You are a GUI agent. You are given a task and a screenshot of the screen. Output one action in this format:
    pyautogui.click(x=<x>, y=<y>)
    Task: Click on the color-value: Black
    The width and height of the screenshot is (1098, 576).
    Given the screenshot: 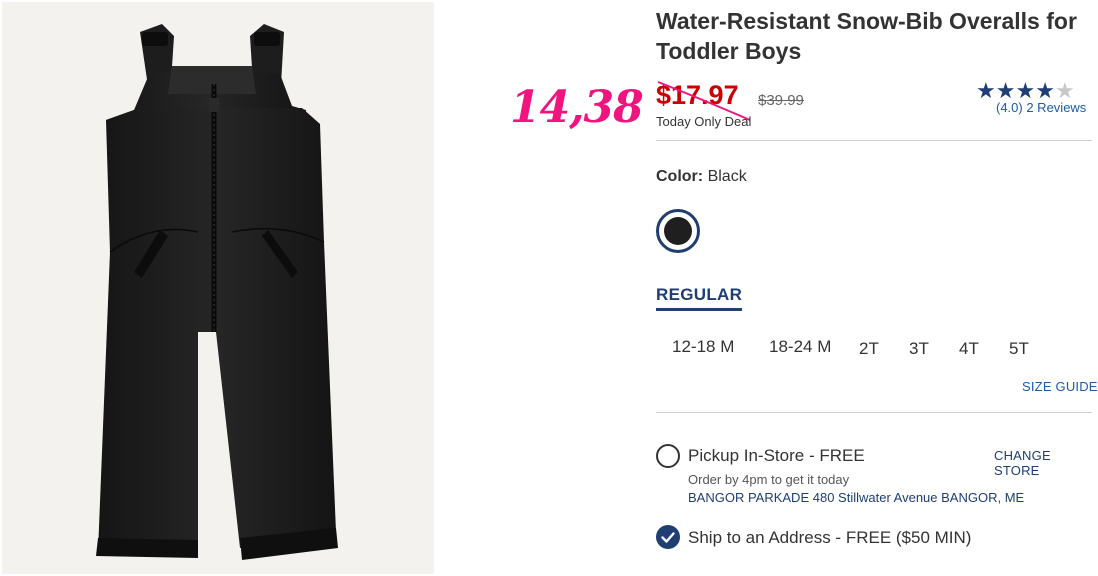 What is the action you would take?
    pyautogui.click(x=727, y=176)
    